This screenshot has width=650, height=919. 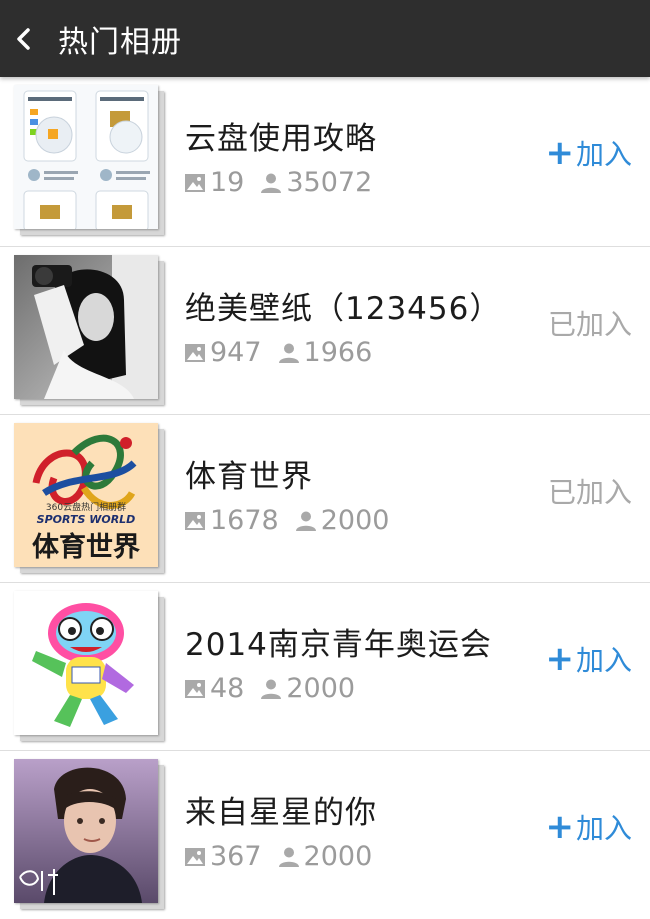 I want to click on album-name: 2014南京青年奥运会, so click(x=338, y=645).